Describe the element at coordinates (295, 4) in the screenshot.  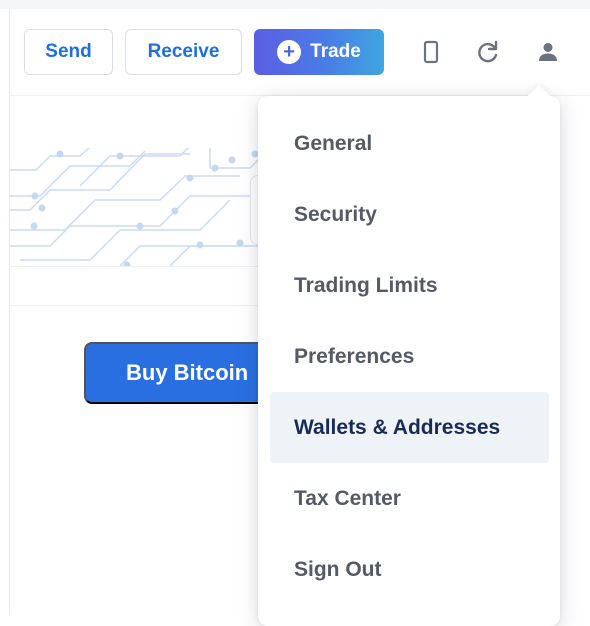
I see `top-strip` at that location.